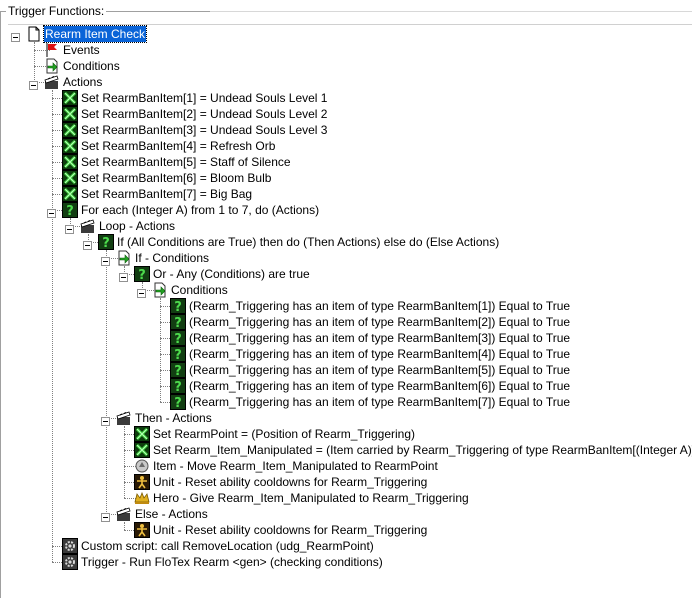 This screenshot has width=692, height=599. What do you see at coordinates (350, 146) in the screenshot?
I see `tree-node-a4: Set RearmBanItem[4] = Refresh Orb` at bounding box center [350, 146].